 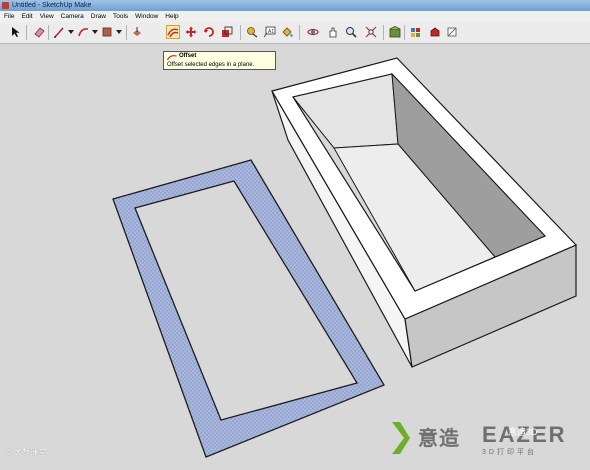 What do you see at coordinates (16, 32) in the screenshot?
I see `select-icon` at bounding box center [16, 32].